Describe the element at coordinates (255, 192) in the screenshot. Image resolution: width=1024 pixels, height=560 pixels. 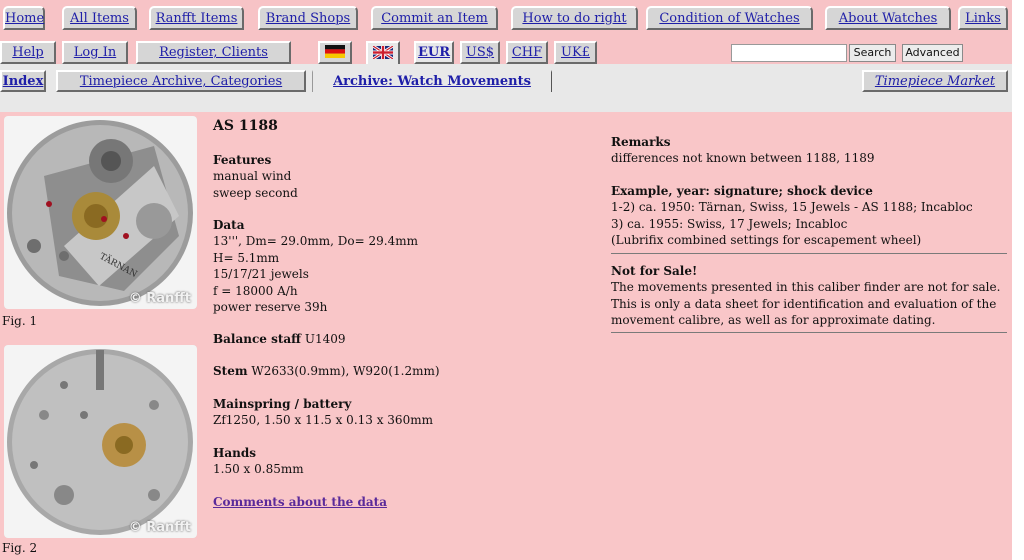
I see `feature-item: sweep second` at that location.